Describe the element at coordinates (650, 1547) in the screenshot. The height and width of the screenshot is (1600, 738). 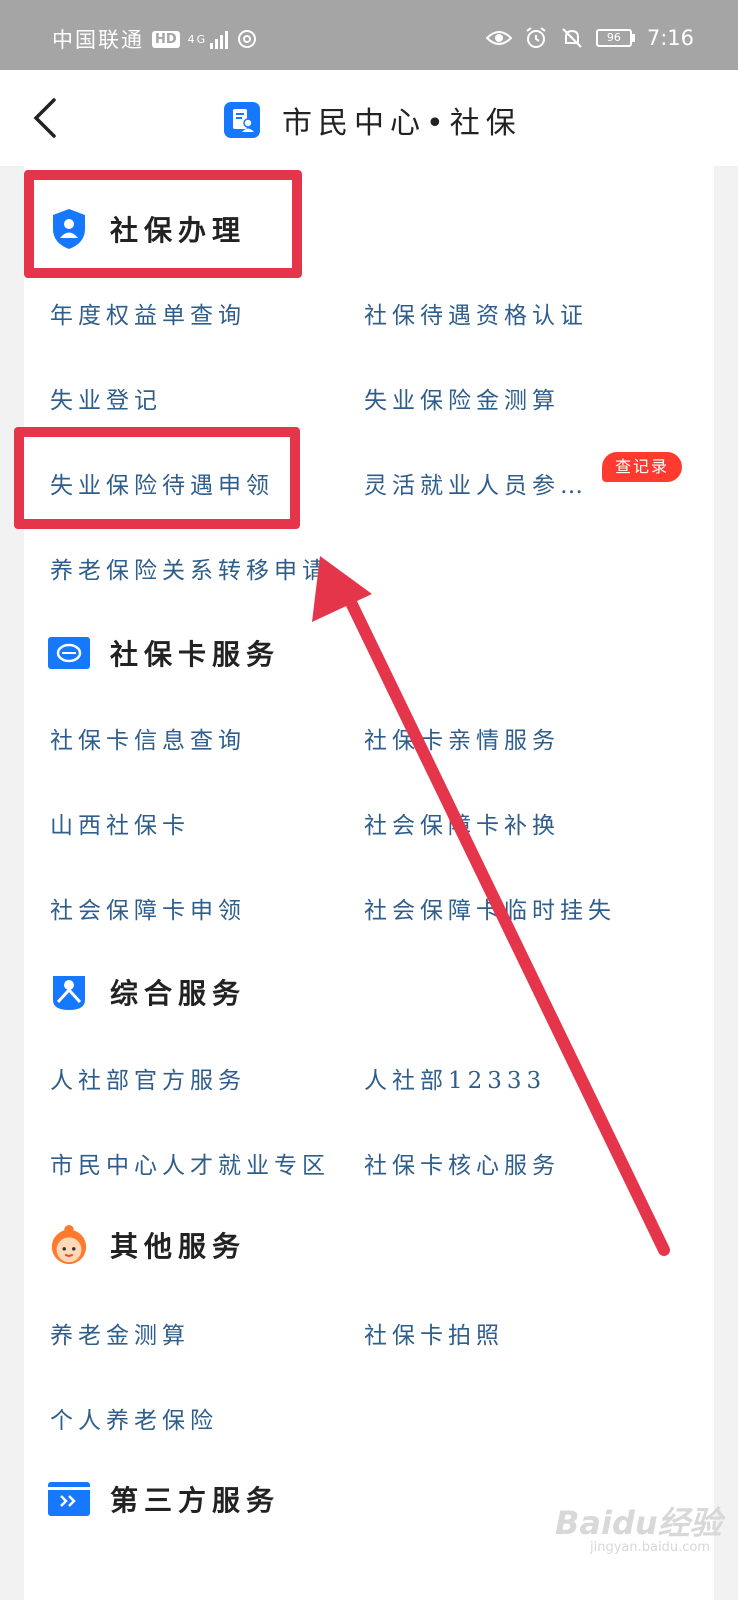
I see `watermark-url: jingyan.baidu.com` at that location.